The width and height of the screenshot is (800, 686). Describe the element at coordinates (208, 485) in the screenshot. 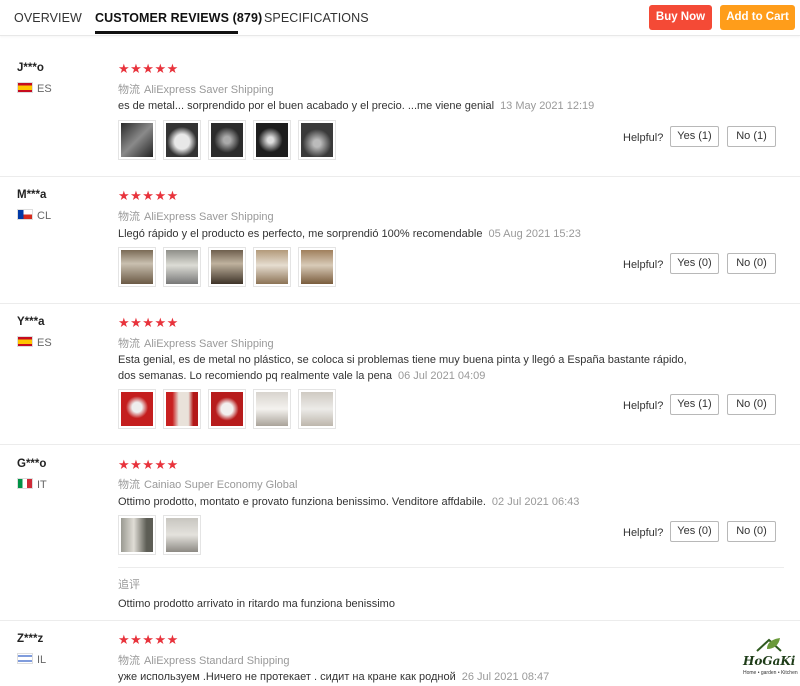

I see `shipping-method: 物流 Cainiao Super Economy Global` at that location.